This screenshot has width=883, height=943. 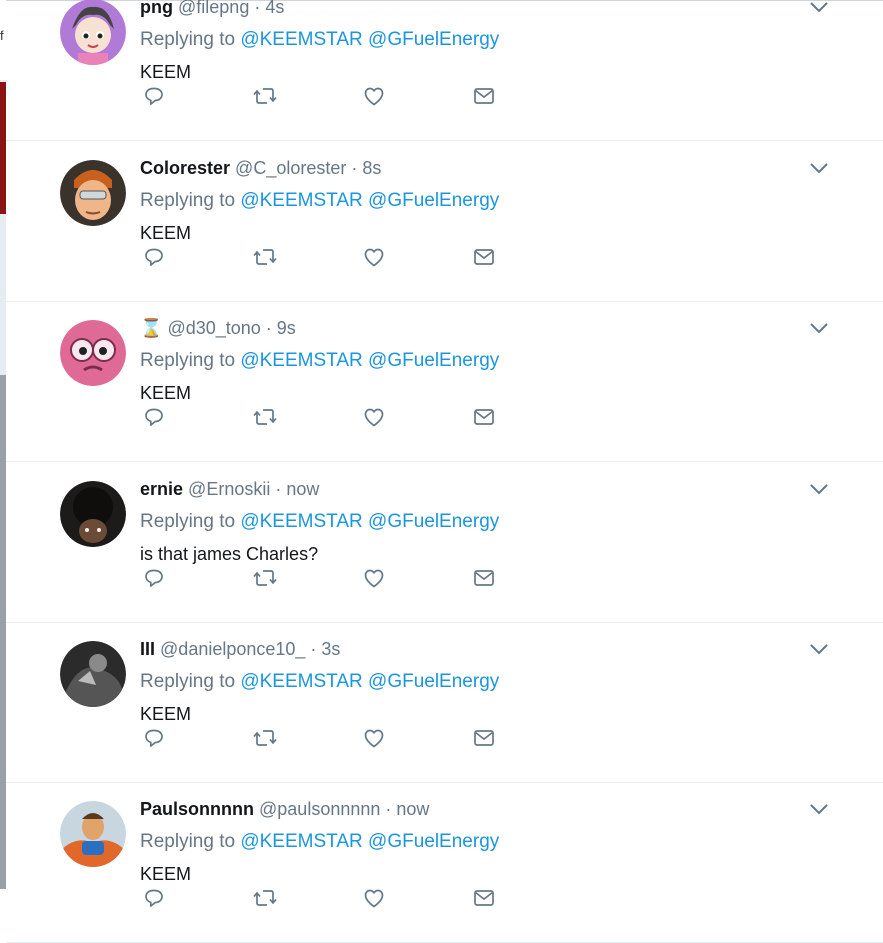 What do you see at coordinates (151, 328) in the screenshot?
I see `display-name: ⌛` at bounding box center [151, 328].